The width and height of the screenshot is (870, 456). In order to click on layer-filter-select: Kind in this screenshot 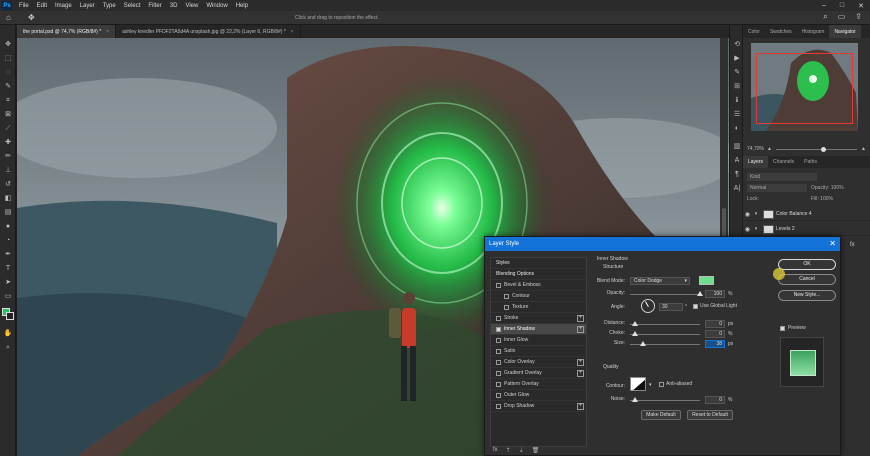, I will do `click(782, 177)`.